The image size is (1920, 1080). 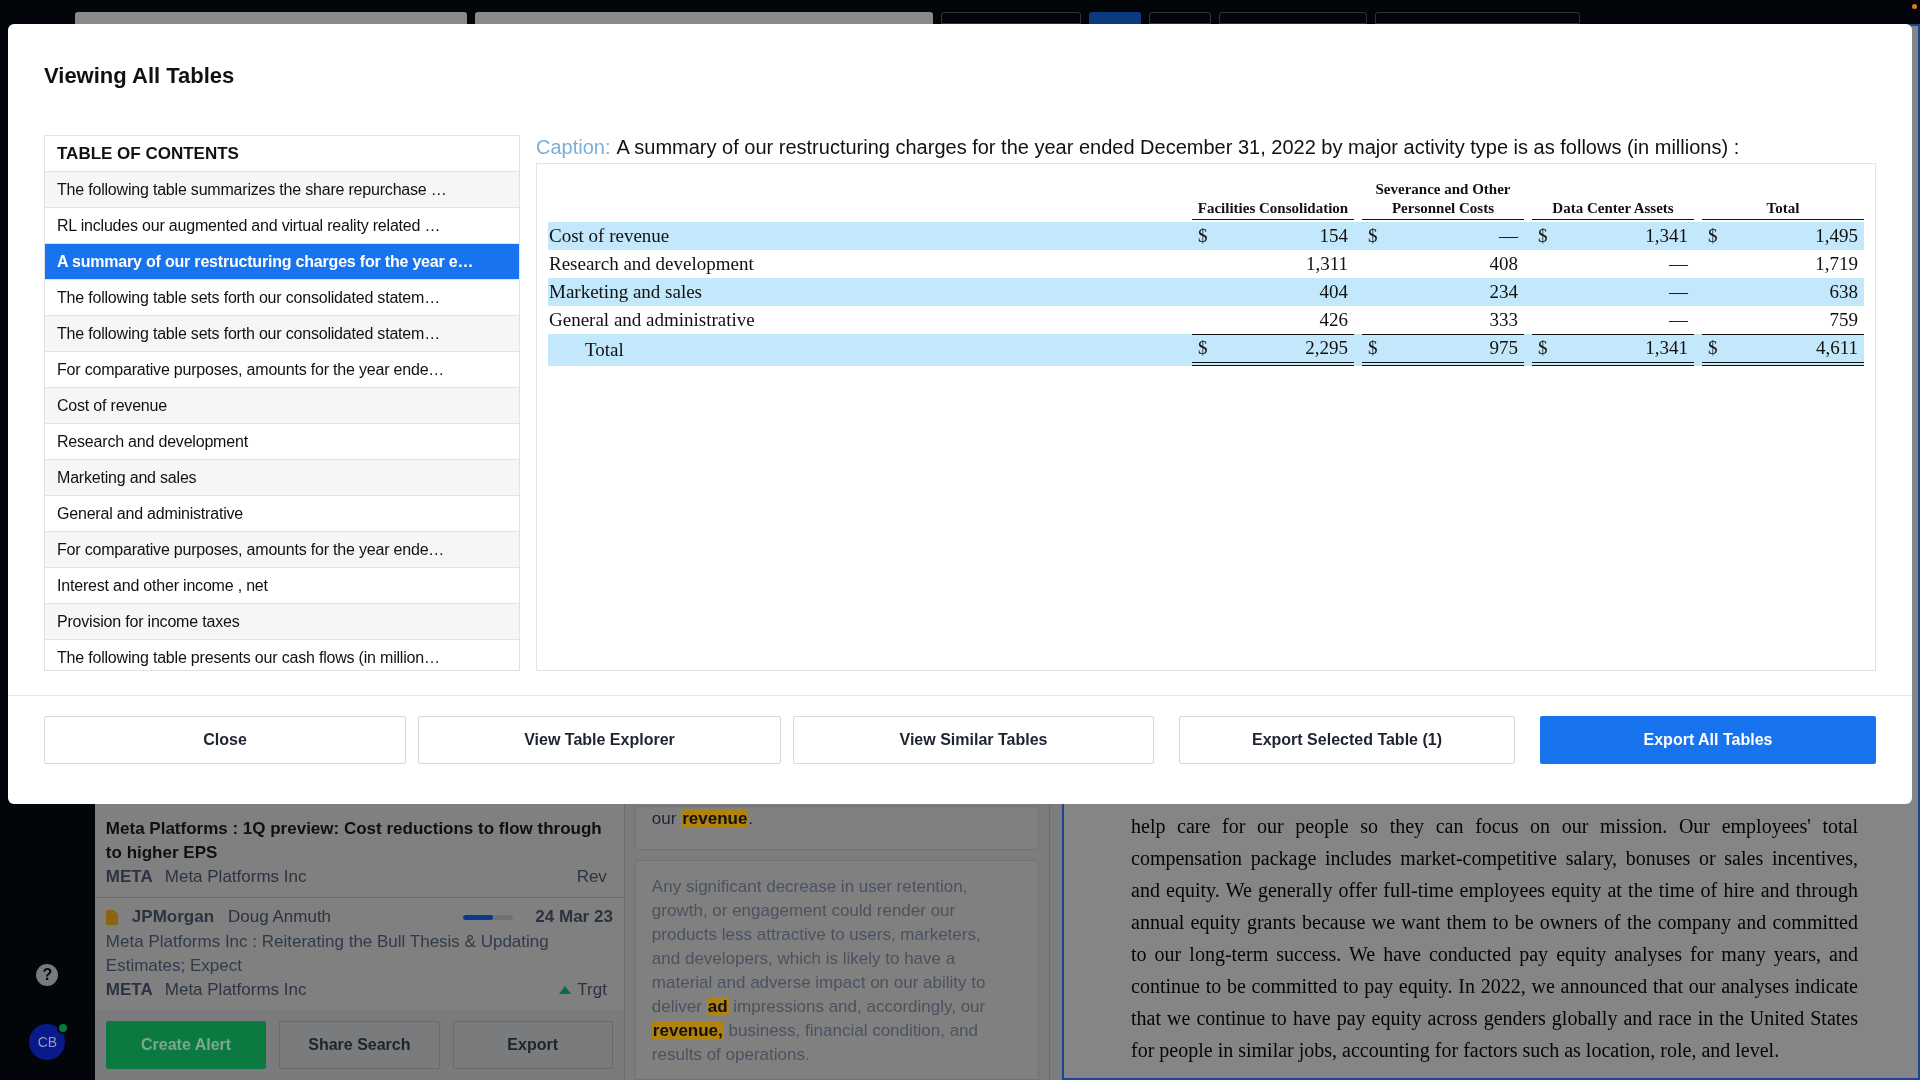 I want to click on value-cell-text: 759, so click(x=1843, y=319).